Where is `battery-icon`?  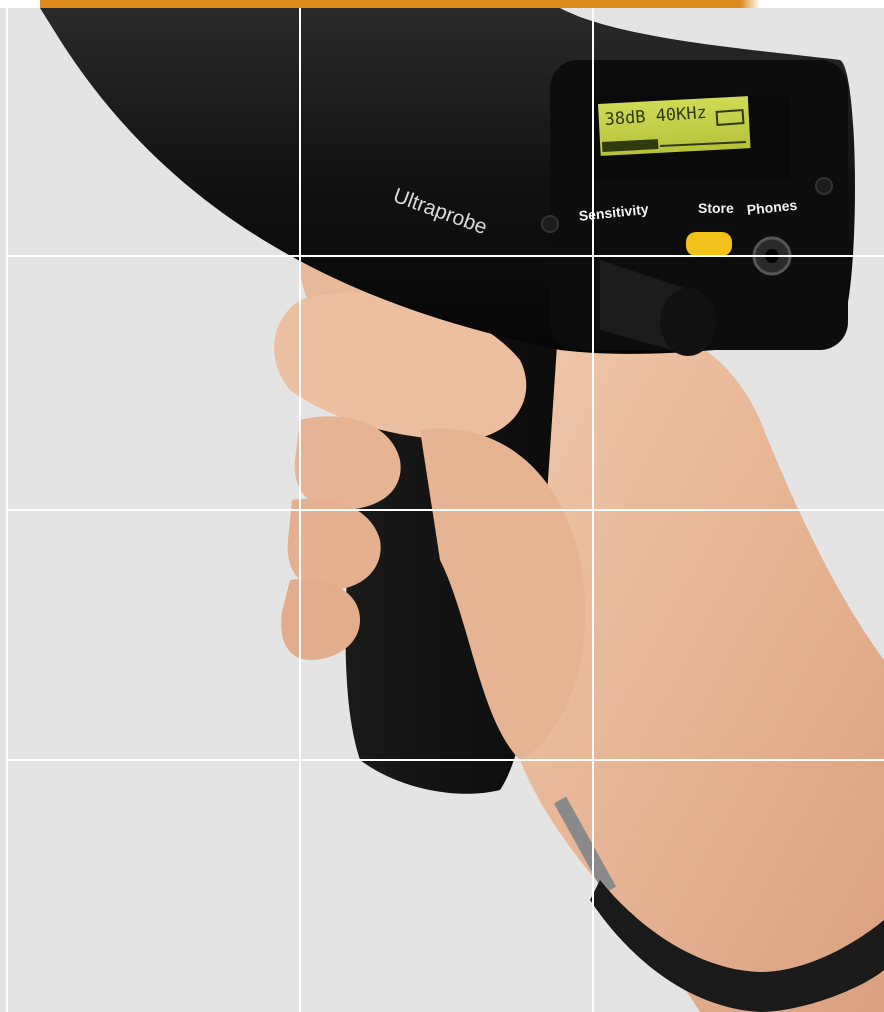 battery-icon is located at coordinates (730, 117).